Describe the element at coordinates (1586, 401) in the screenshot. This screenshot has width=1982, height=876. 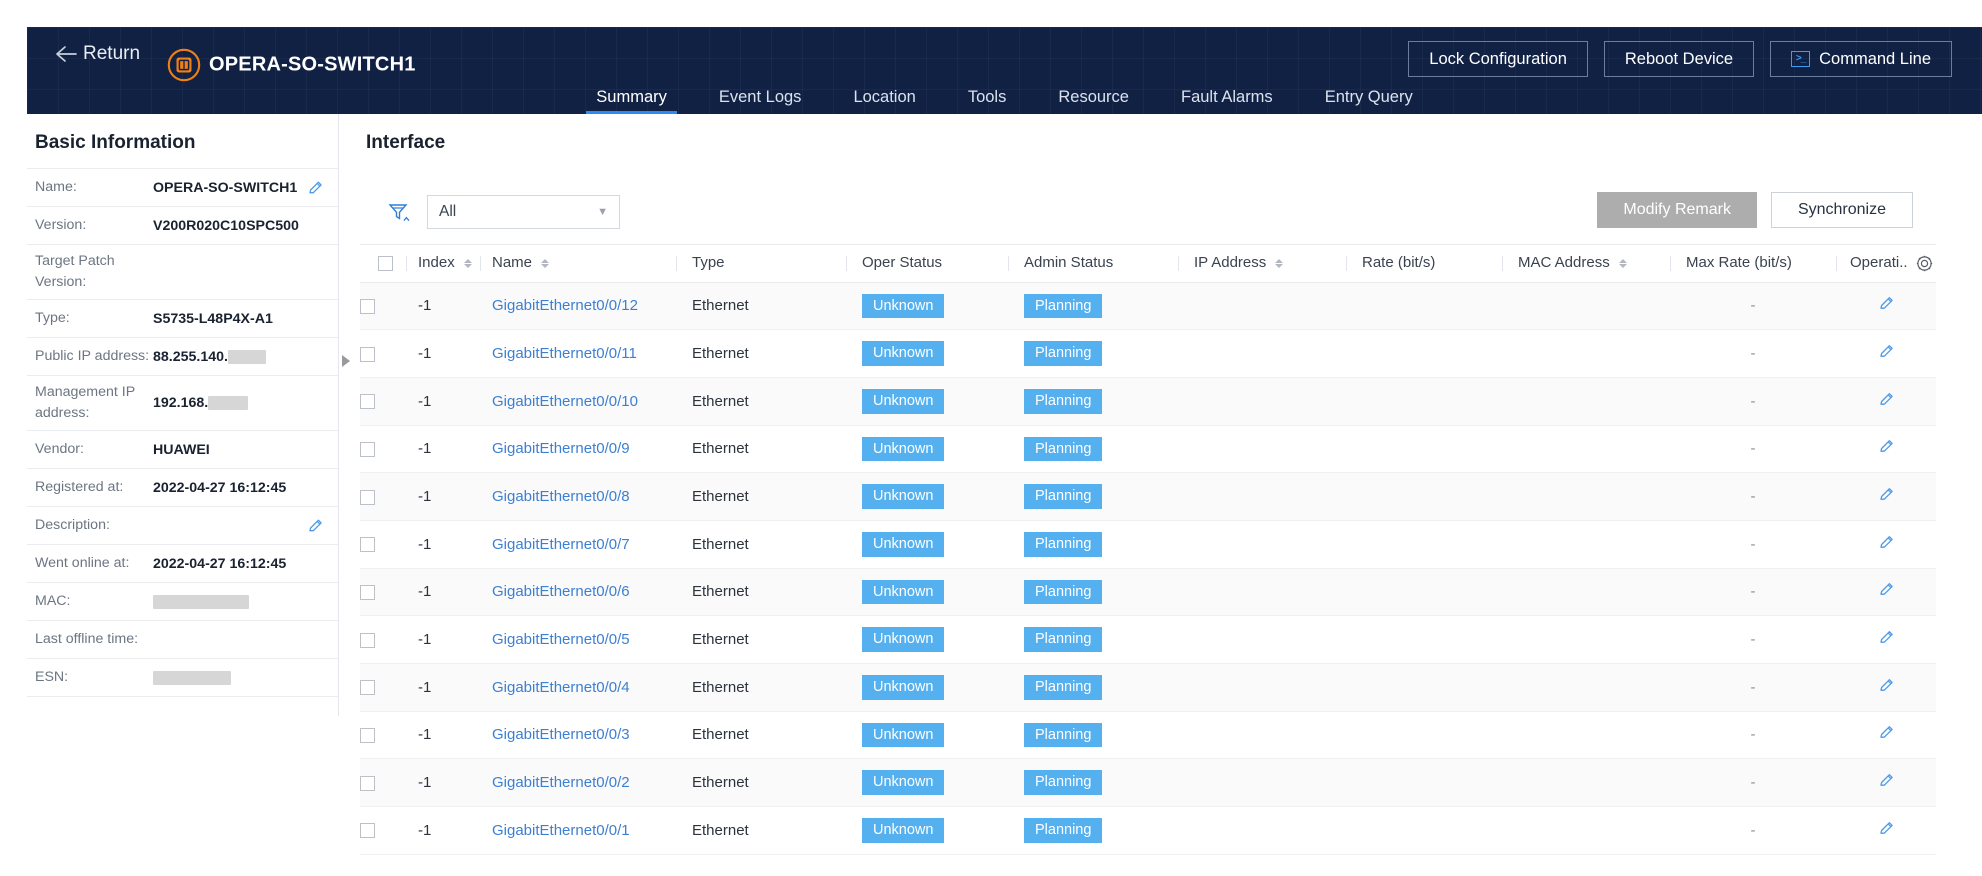
I see `cell-mac-address` at that location.